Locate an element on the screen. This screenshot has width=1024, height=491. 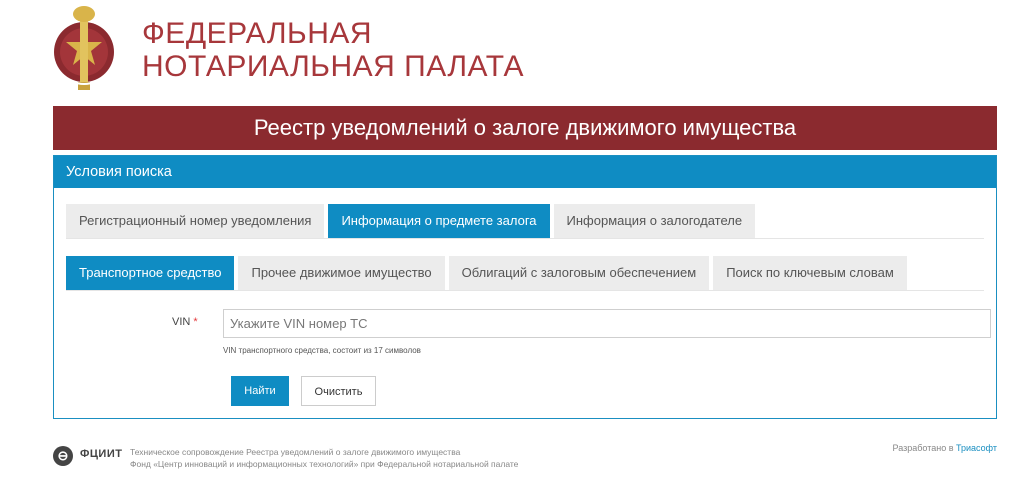
panel-title: Условия поиска is located at coordinates (525, 172).